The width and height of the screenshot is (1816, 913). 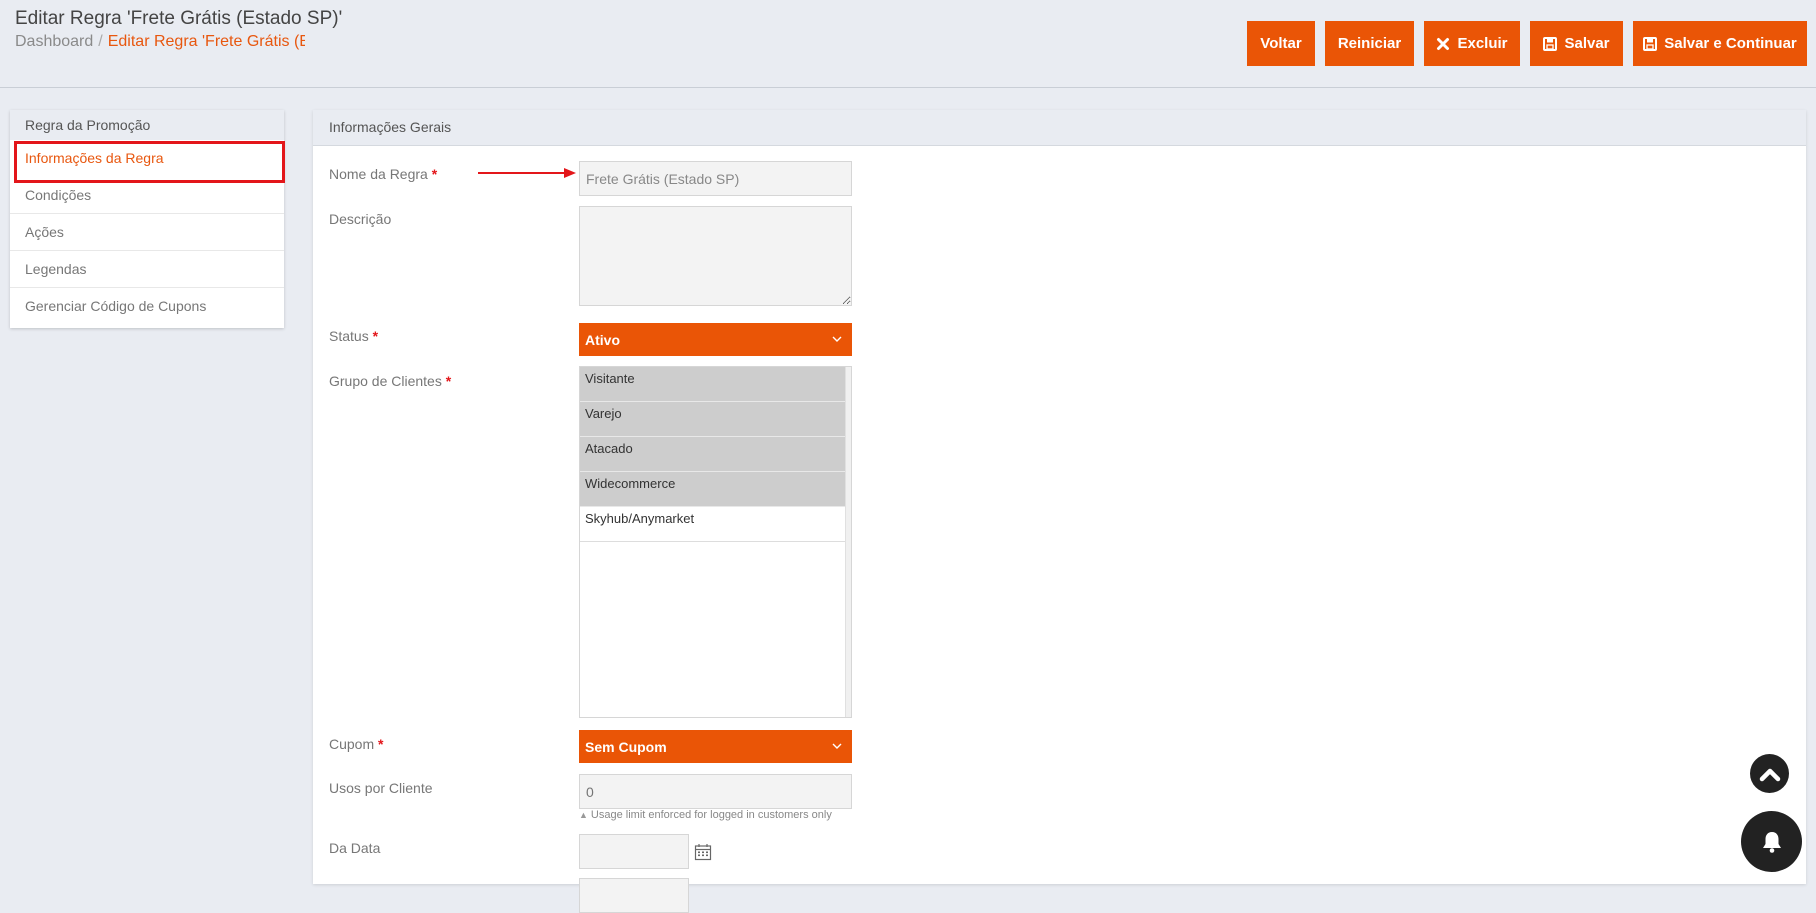 What do you see at coordinates (147, 125) in the screenshot?
I see `sidebar-title: Regra da Promoção` at bounding box center [147, 125].